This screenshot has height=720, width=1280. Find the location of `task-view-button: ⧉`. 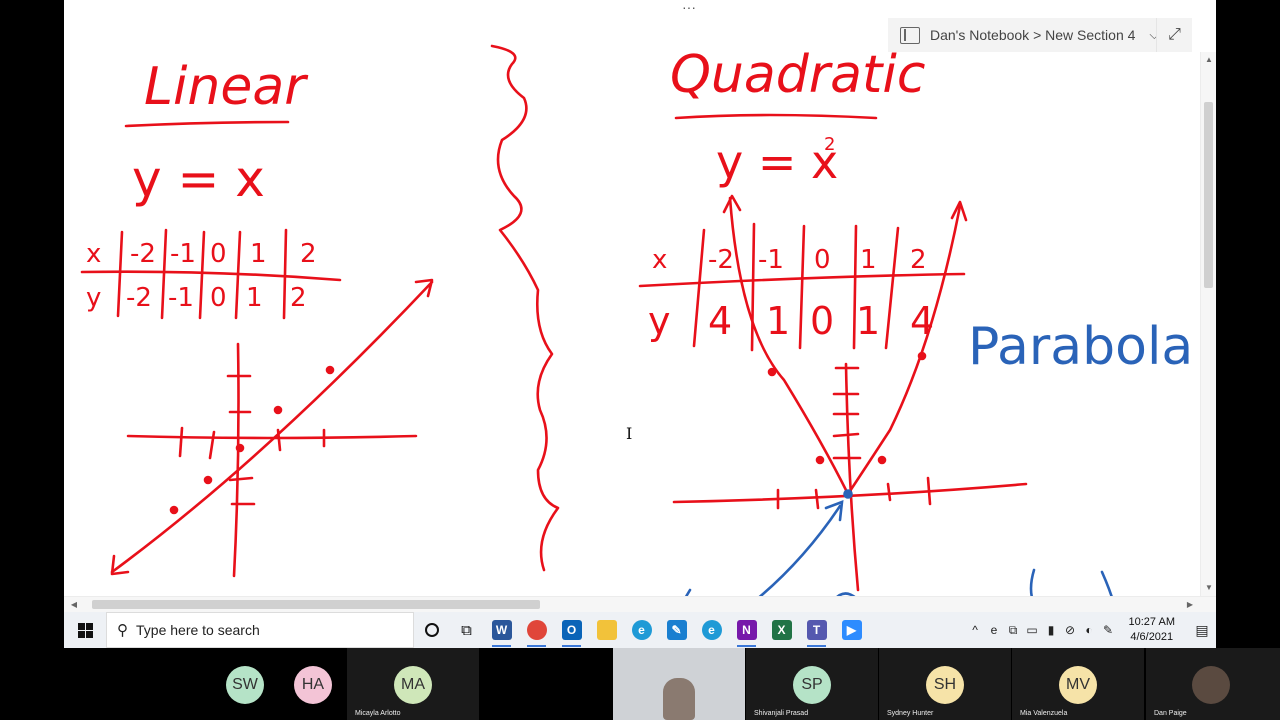

task-view-button: ⧉ is located at coordinates (466, 630).